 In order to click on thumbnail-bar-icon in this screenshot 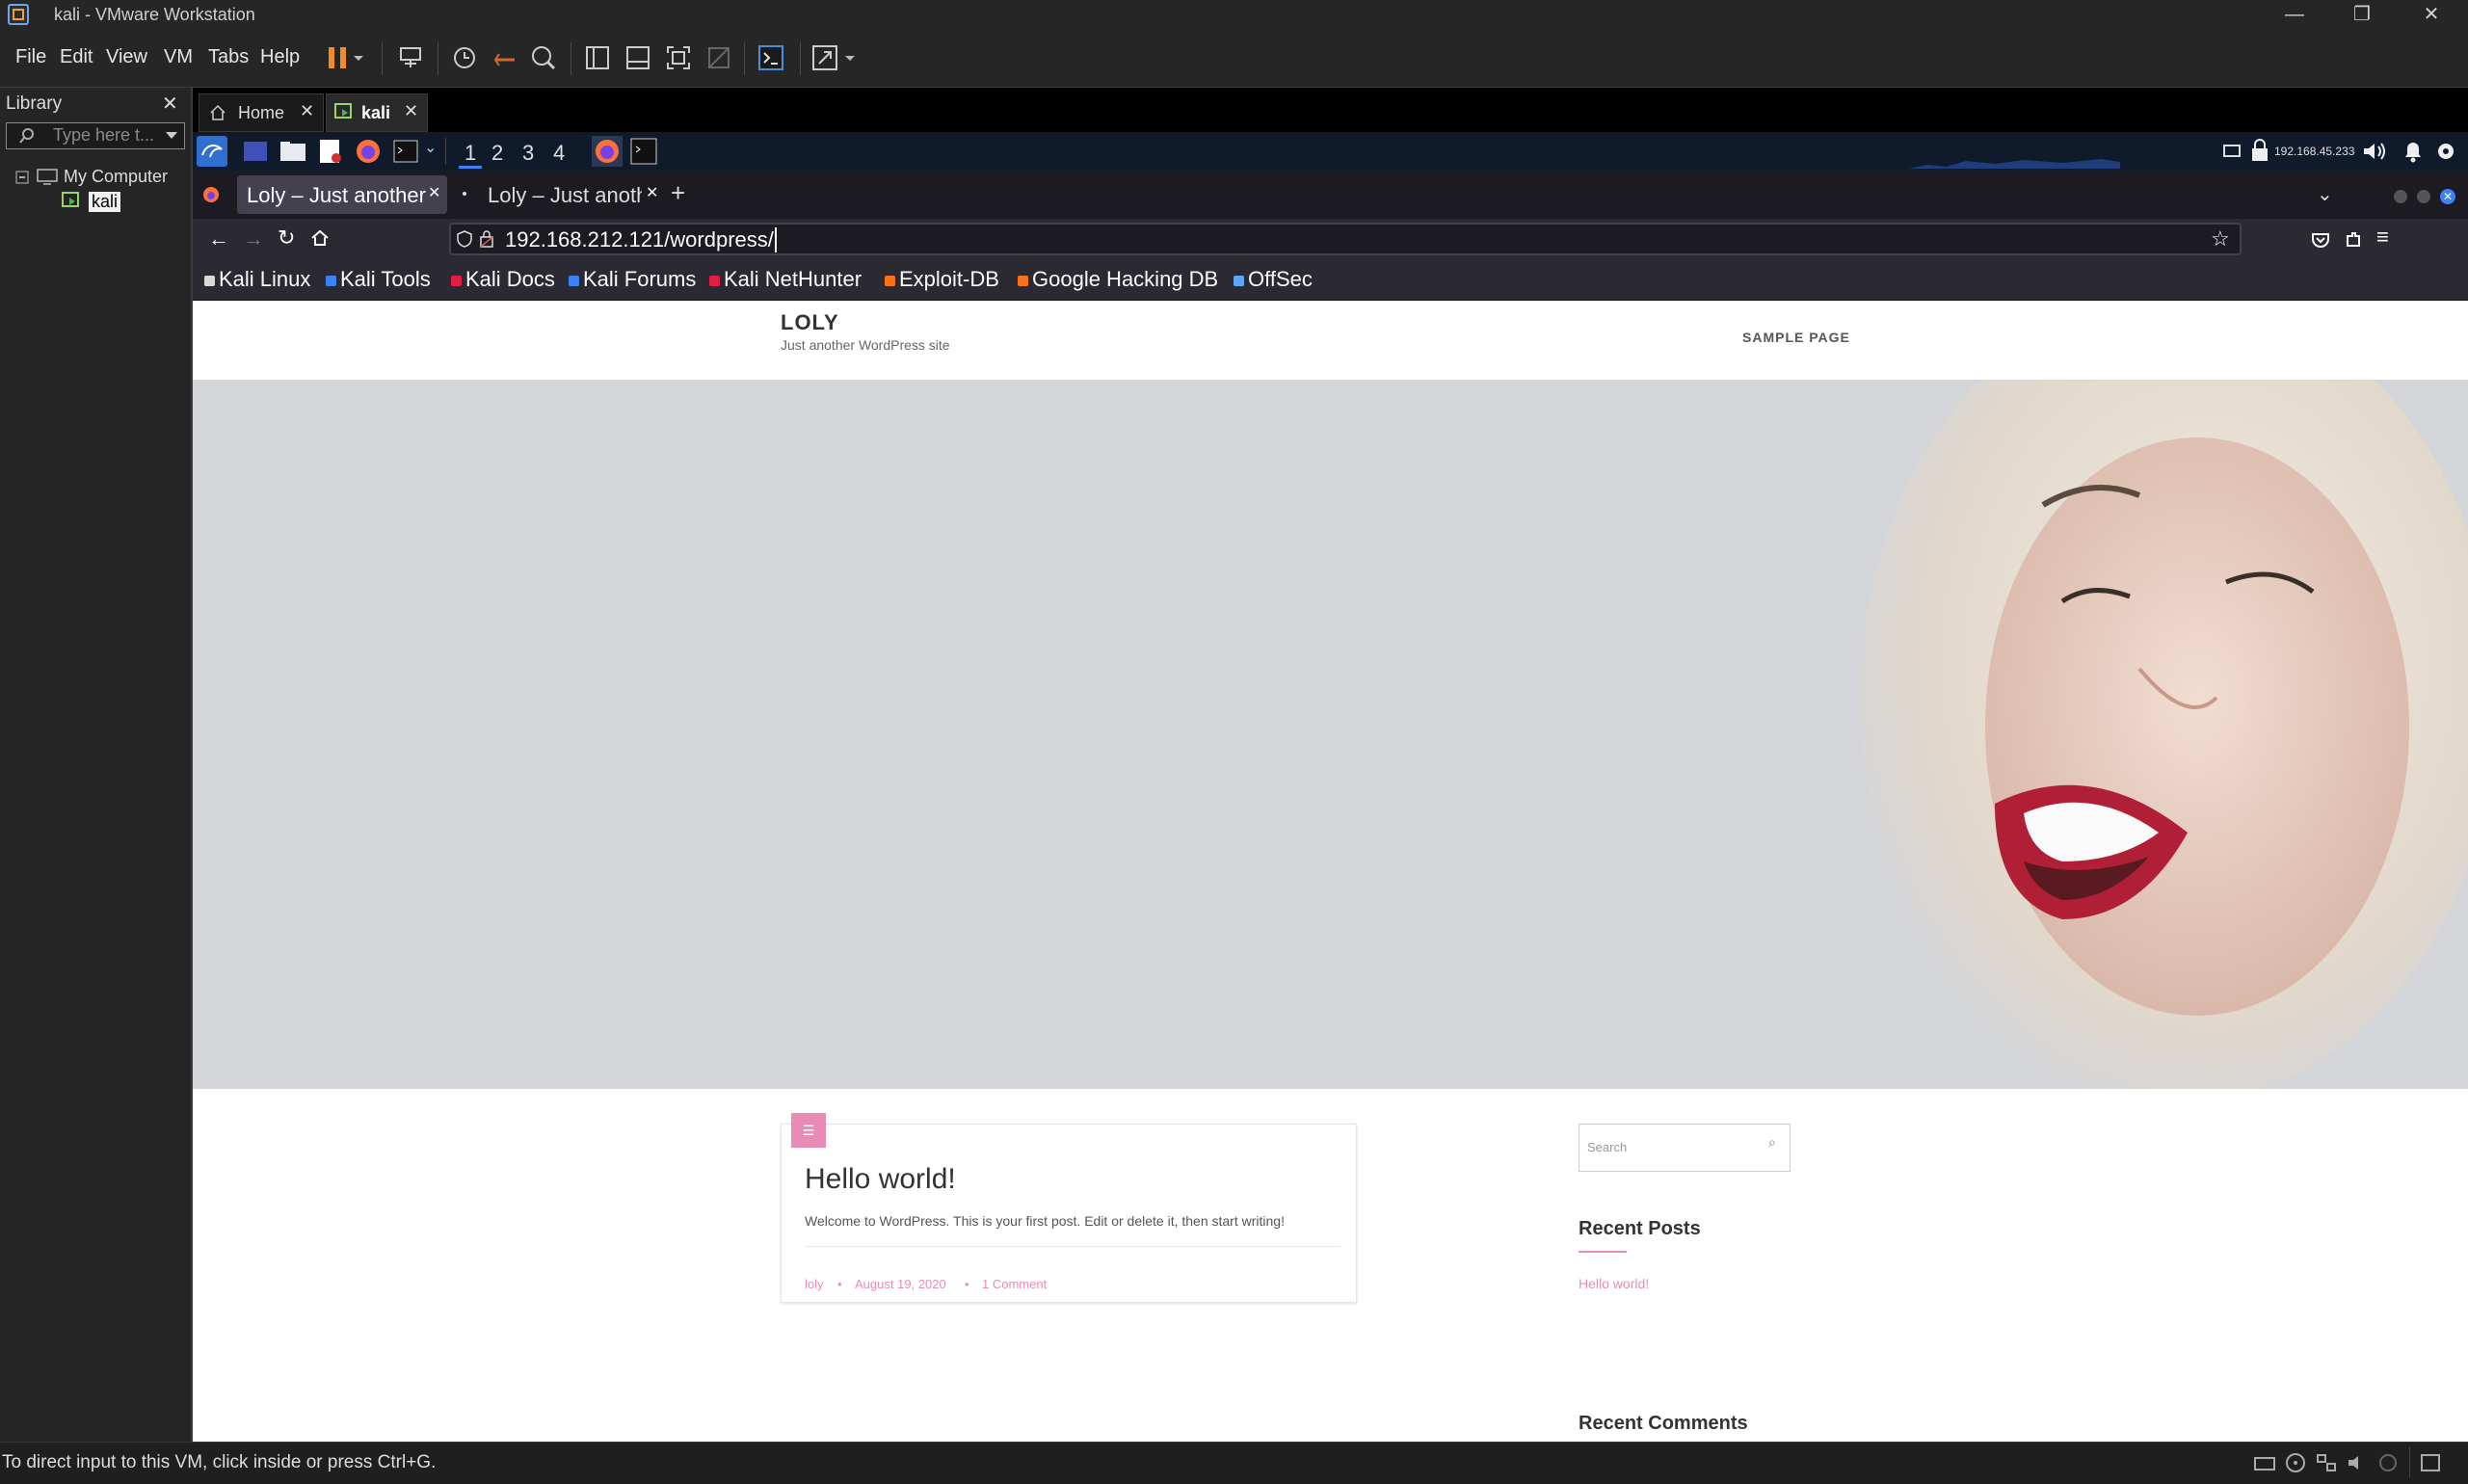, I will do `click(638, 57)`.